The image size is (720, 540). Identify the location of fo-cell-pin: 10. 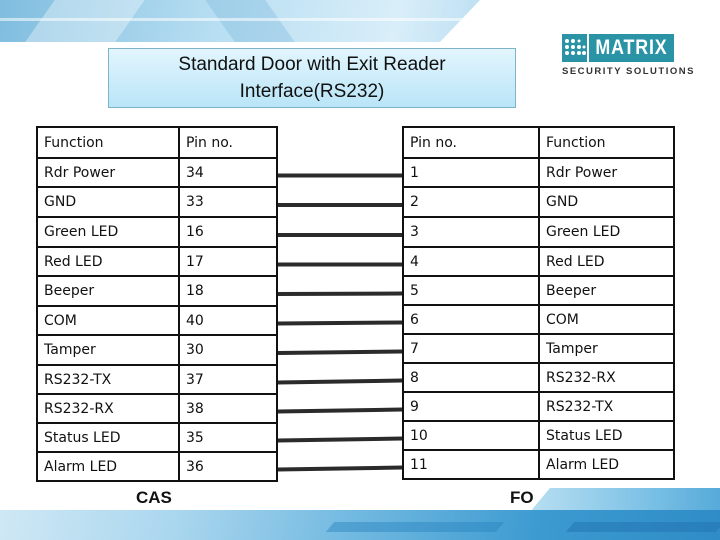
(471, 435).